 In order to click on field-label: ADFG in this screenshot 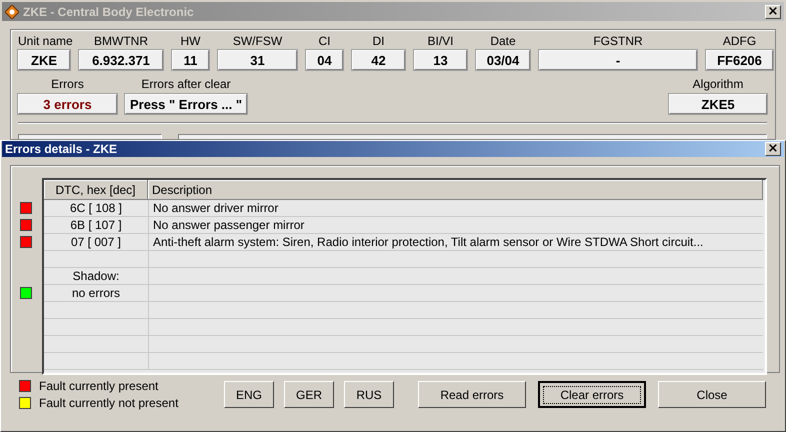, I will do `click(740, 41)`.